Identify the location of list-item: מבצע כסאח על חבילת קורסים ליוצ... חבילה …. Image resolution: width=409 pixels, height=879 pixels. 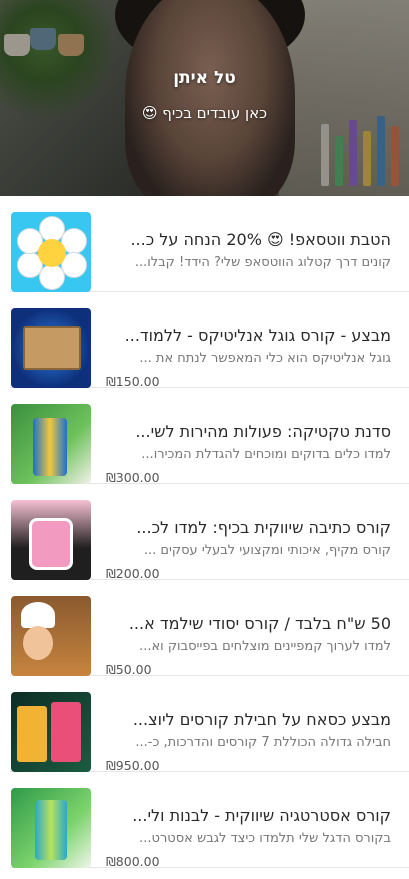
(209, 724).